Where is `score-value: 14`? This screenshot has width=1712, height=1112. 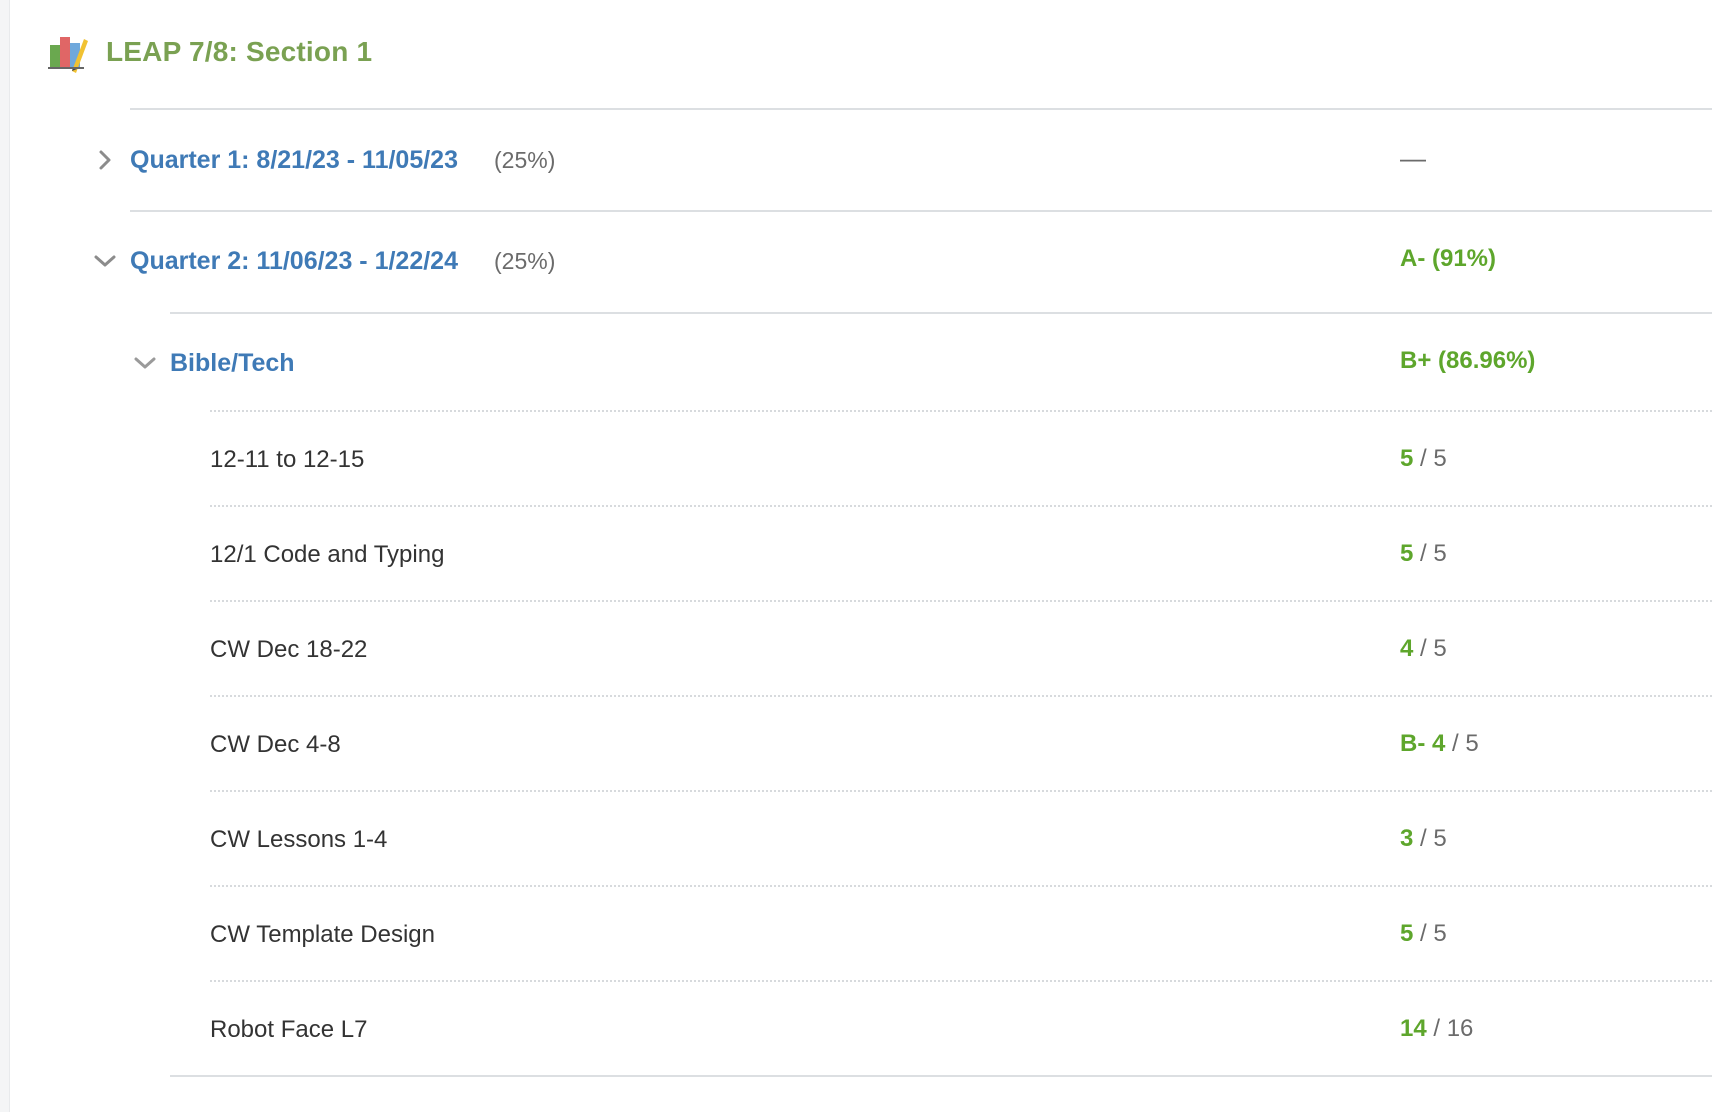
score-value: 14 is located at coordinates (1413, 1028).